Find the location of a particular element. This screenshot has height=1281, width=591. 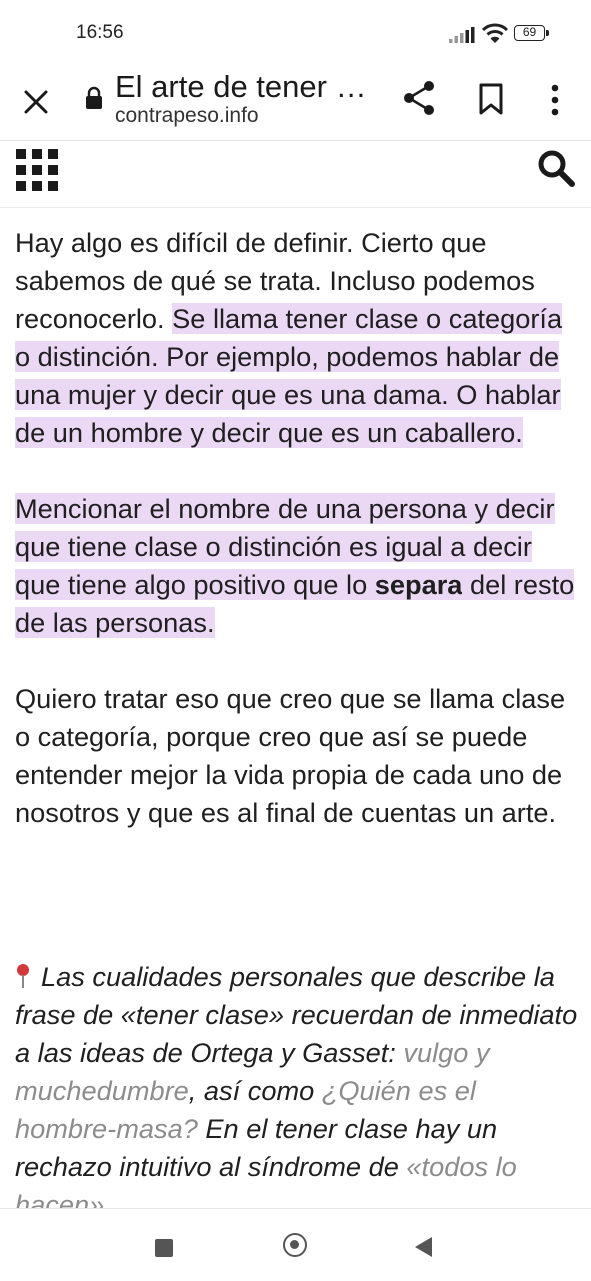

status-bar: 16:56 69 is located at coordinates (295, 32).